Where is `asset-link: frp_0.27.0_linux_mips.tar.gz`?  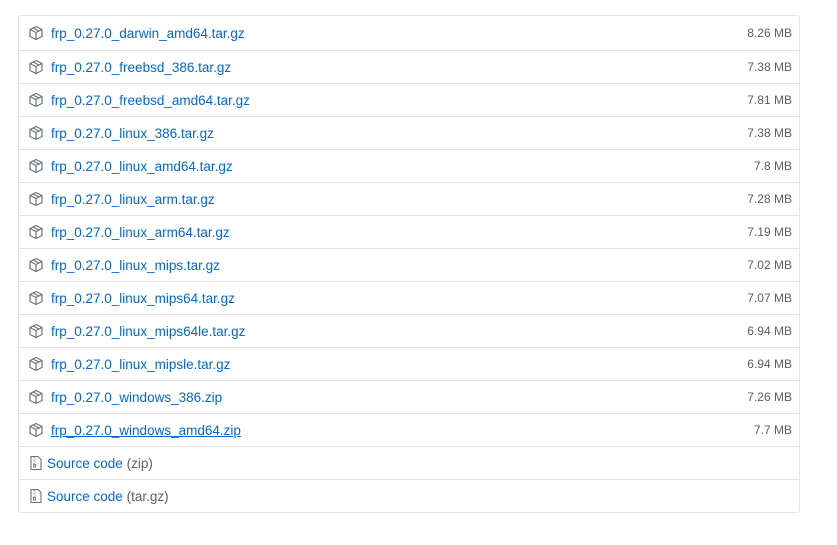
asset-link: frp_0.27.0_linux_mips.tar.gz is located at coordinates (135, 265).